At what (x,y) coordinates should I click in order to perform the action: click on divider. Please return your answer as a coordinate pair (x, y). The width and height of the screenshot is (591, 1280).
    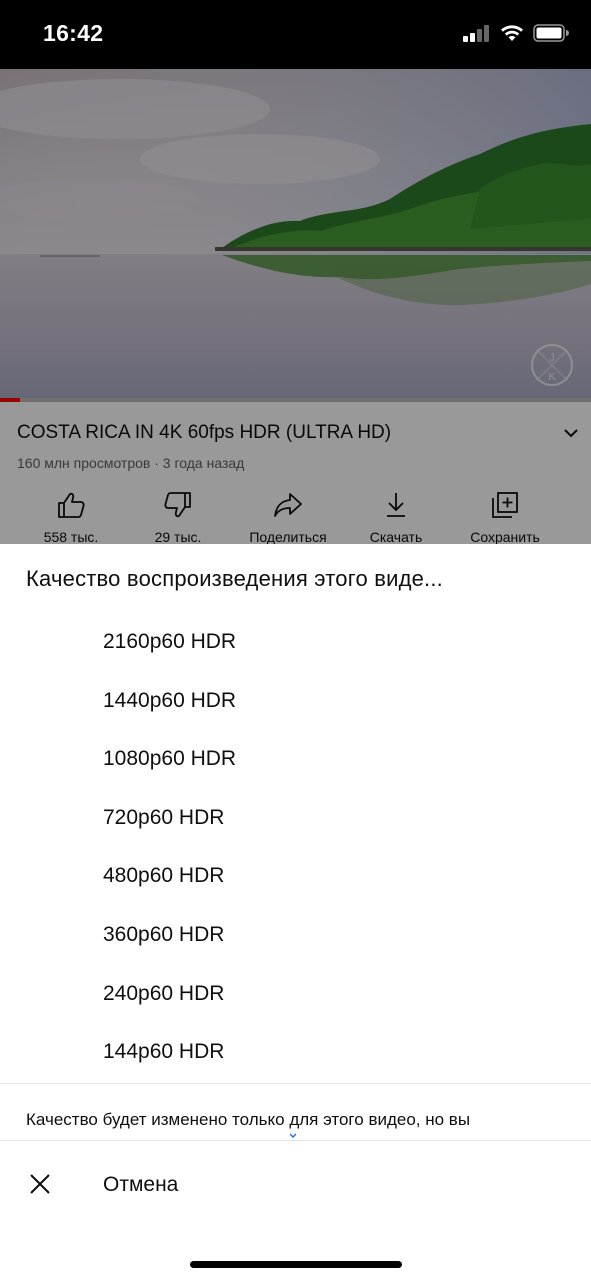
    Looking at the image, I should click on (295, 1083).